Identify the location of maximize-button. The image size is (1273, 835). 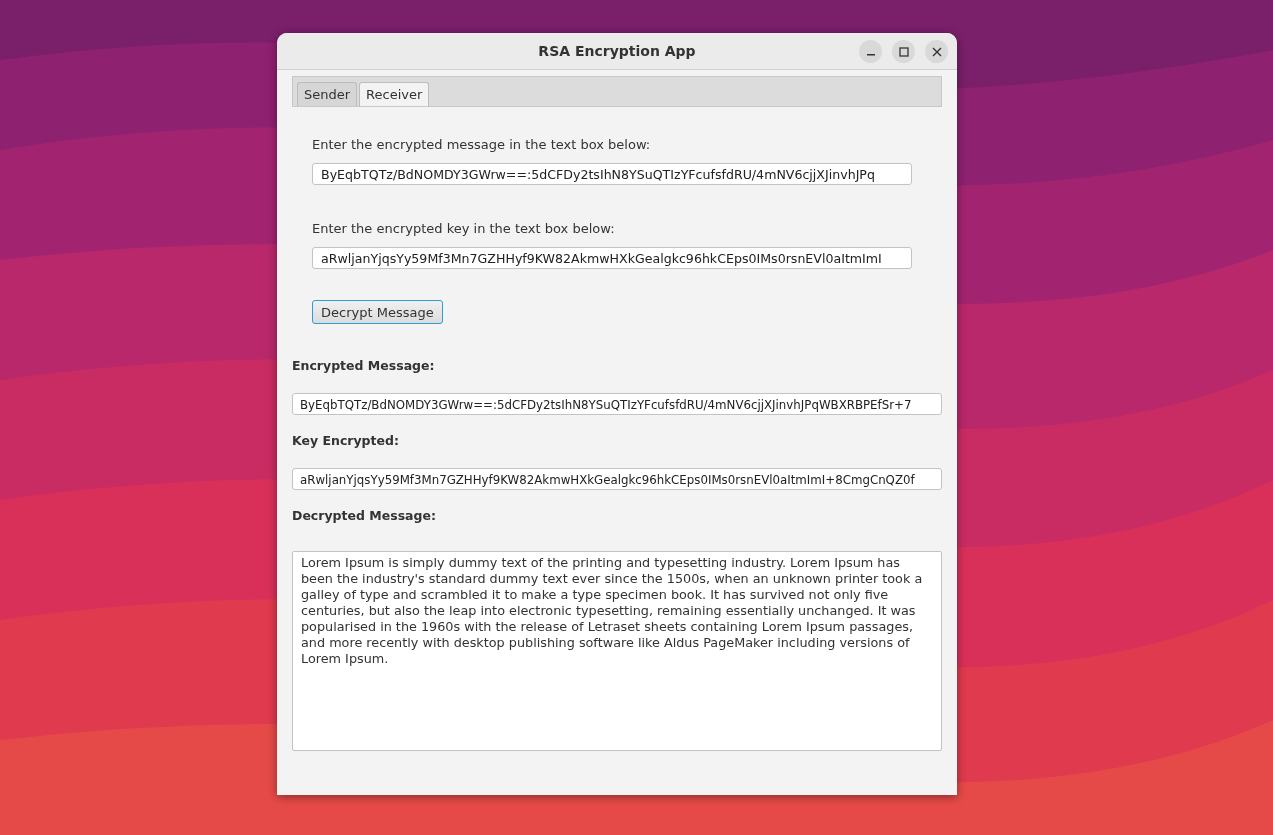
(903, 51).